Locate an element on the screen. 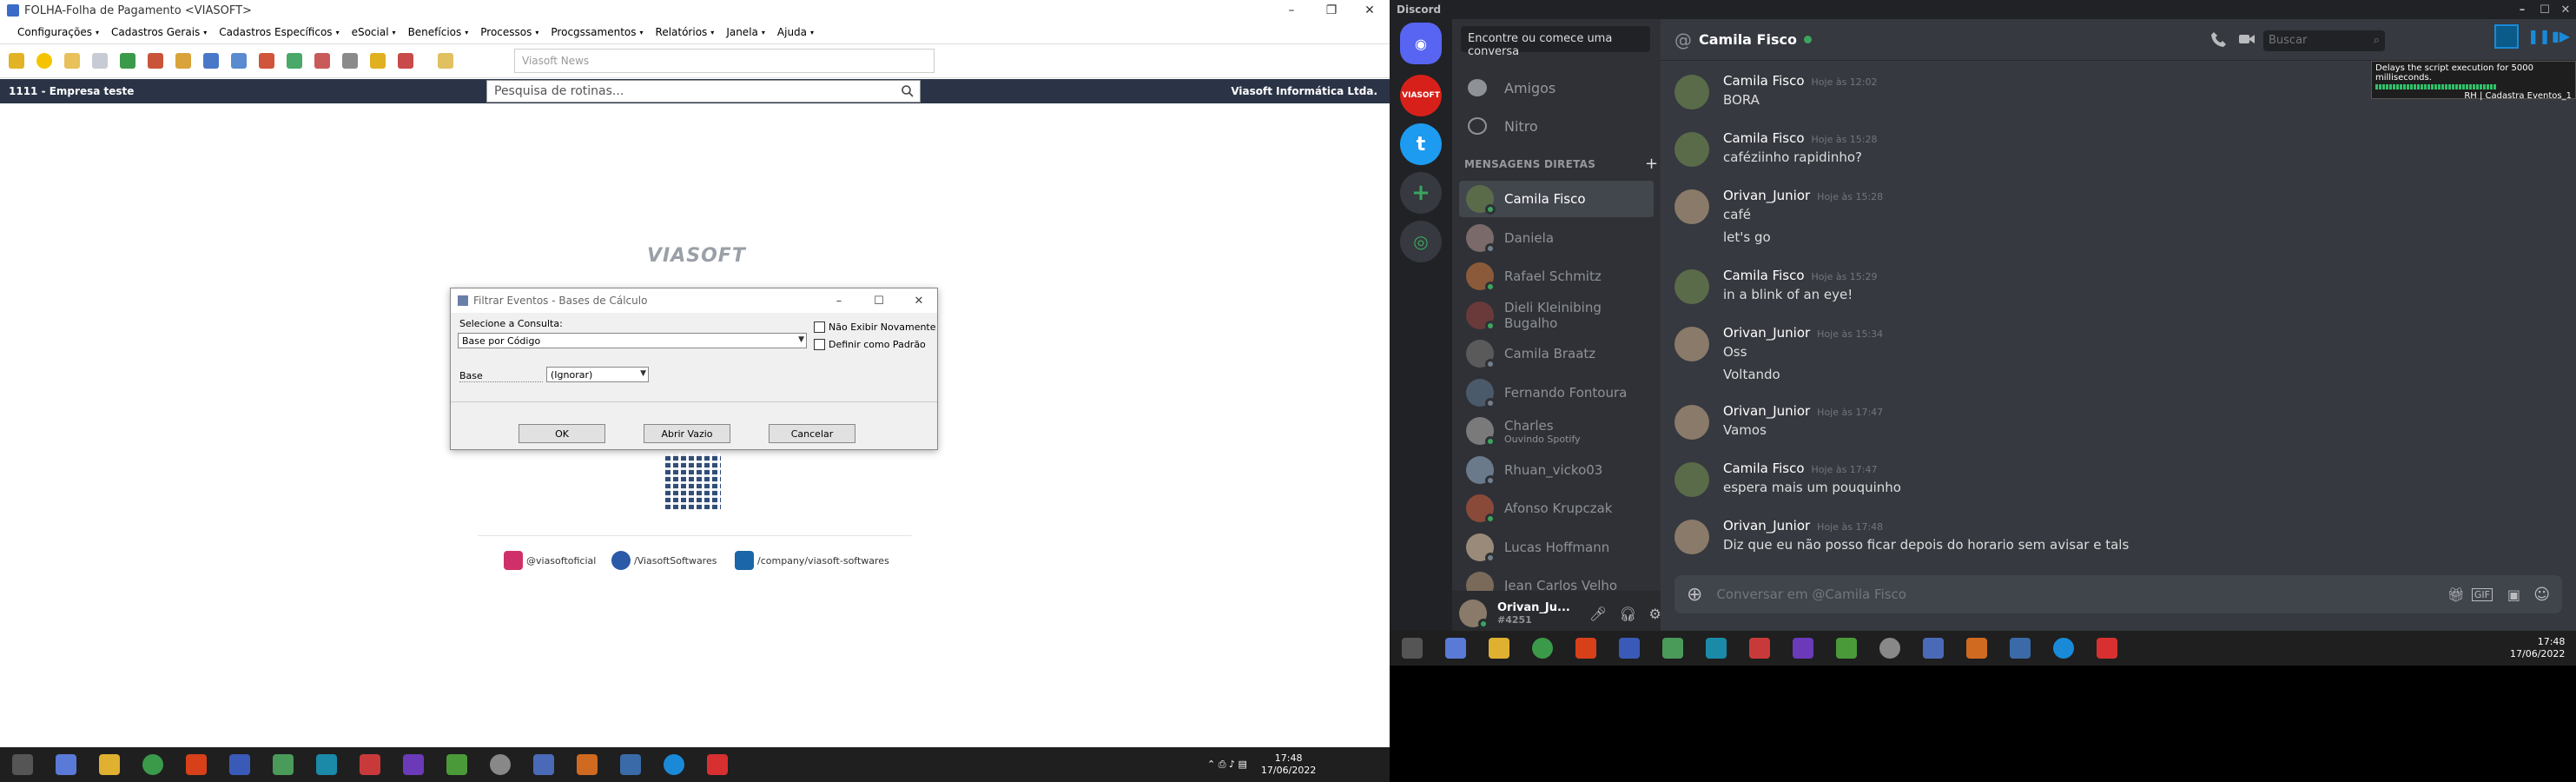 Image resolution: width=2576 pixels, height=782 pixels. discord-close-button: ✕ is located at coordinates (2564, 10).